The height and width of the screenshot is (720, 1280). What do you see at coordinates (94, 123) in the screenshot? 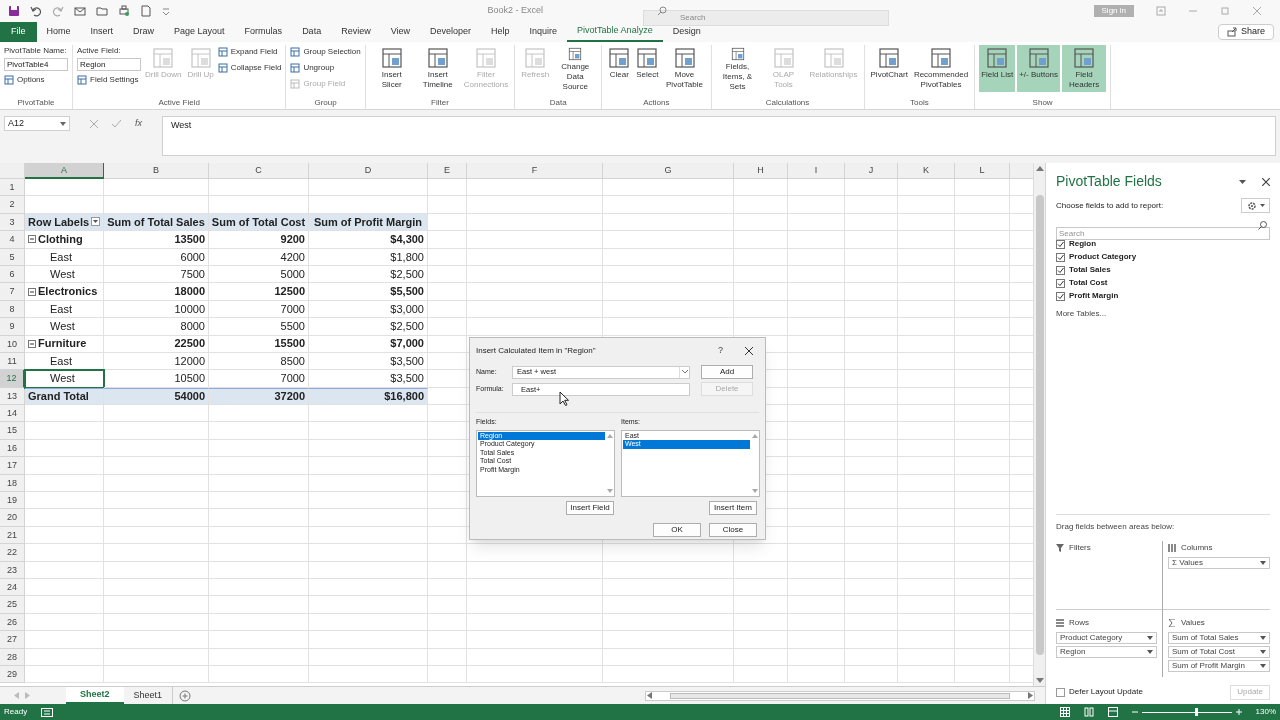
I see `cancel-icon` at bounding box center [94, 123].